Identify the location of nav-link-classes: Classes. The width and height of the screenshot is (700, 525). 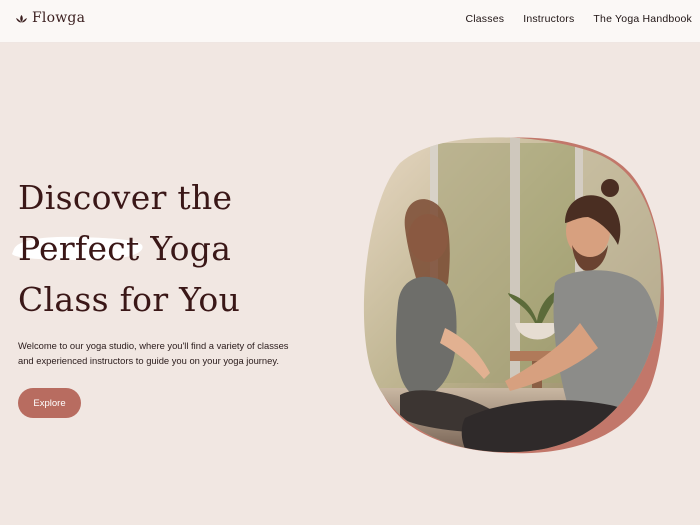
(484, 19).